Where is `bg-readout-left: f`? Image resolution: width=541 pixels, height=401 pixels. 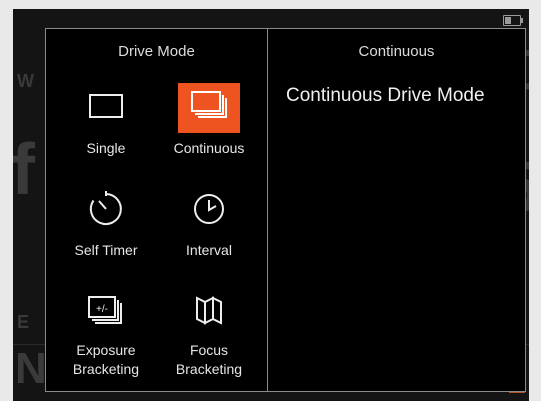
bg-readout-left: f is located at coordinates (24, 170).